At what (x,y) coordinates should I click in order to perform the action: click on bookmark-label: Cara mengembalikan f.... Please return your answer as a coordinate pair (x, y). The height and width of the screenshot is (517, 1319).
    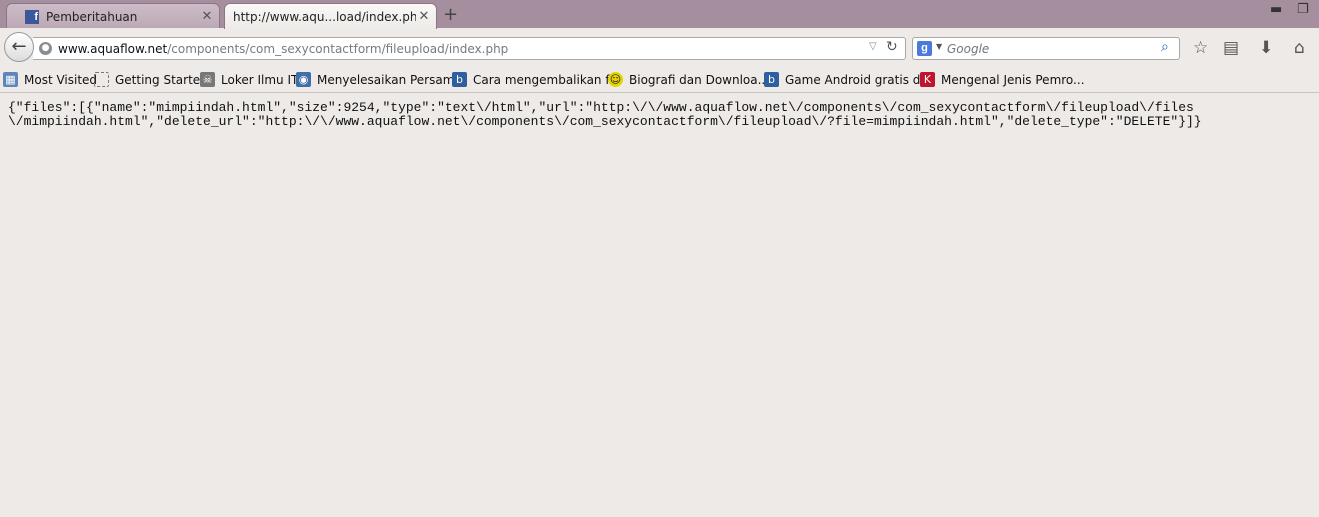
    Looking at the image, I should click on (547, 79).